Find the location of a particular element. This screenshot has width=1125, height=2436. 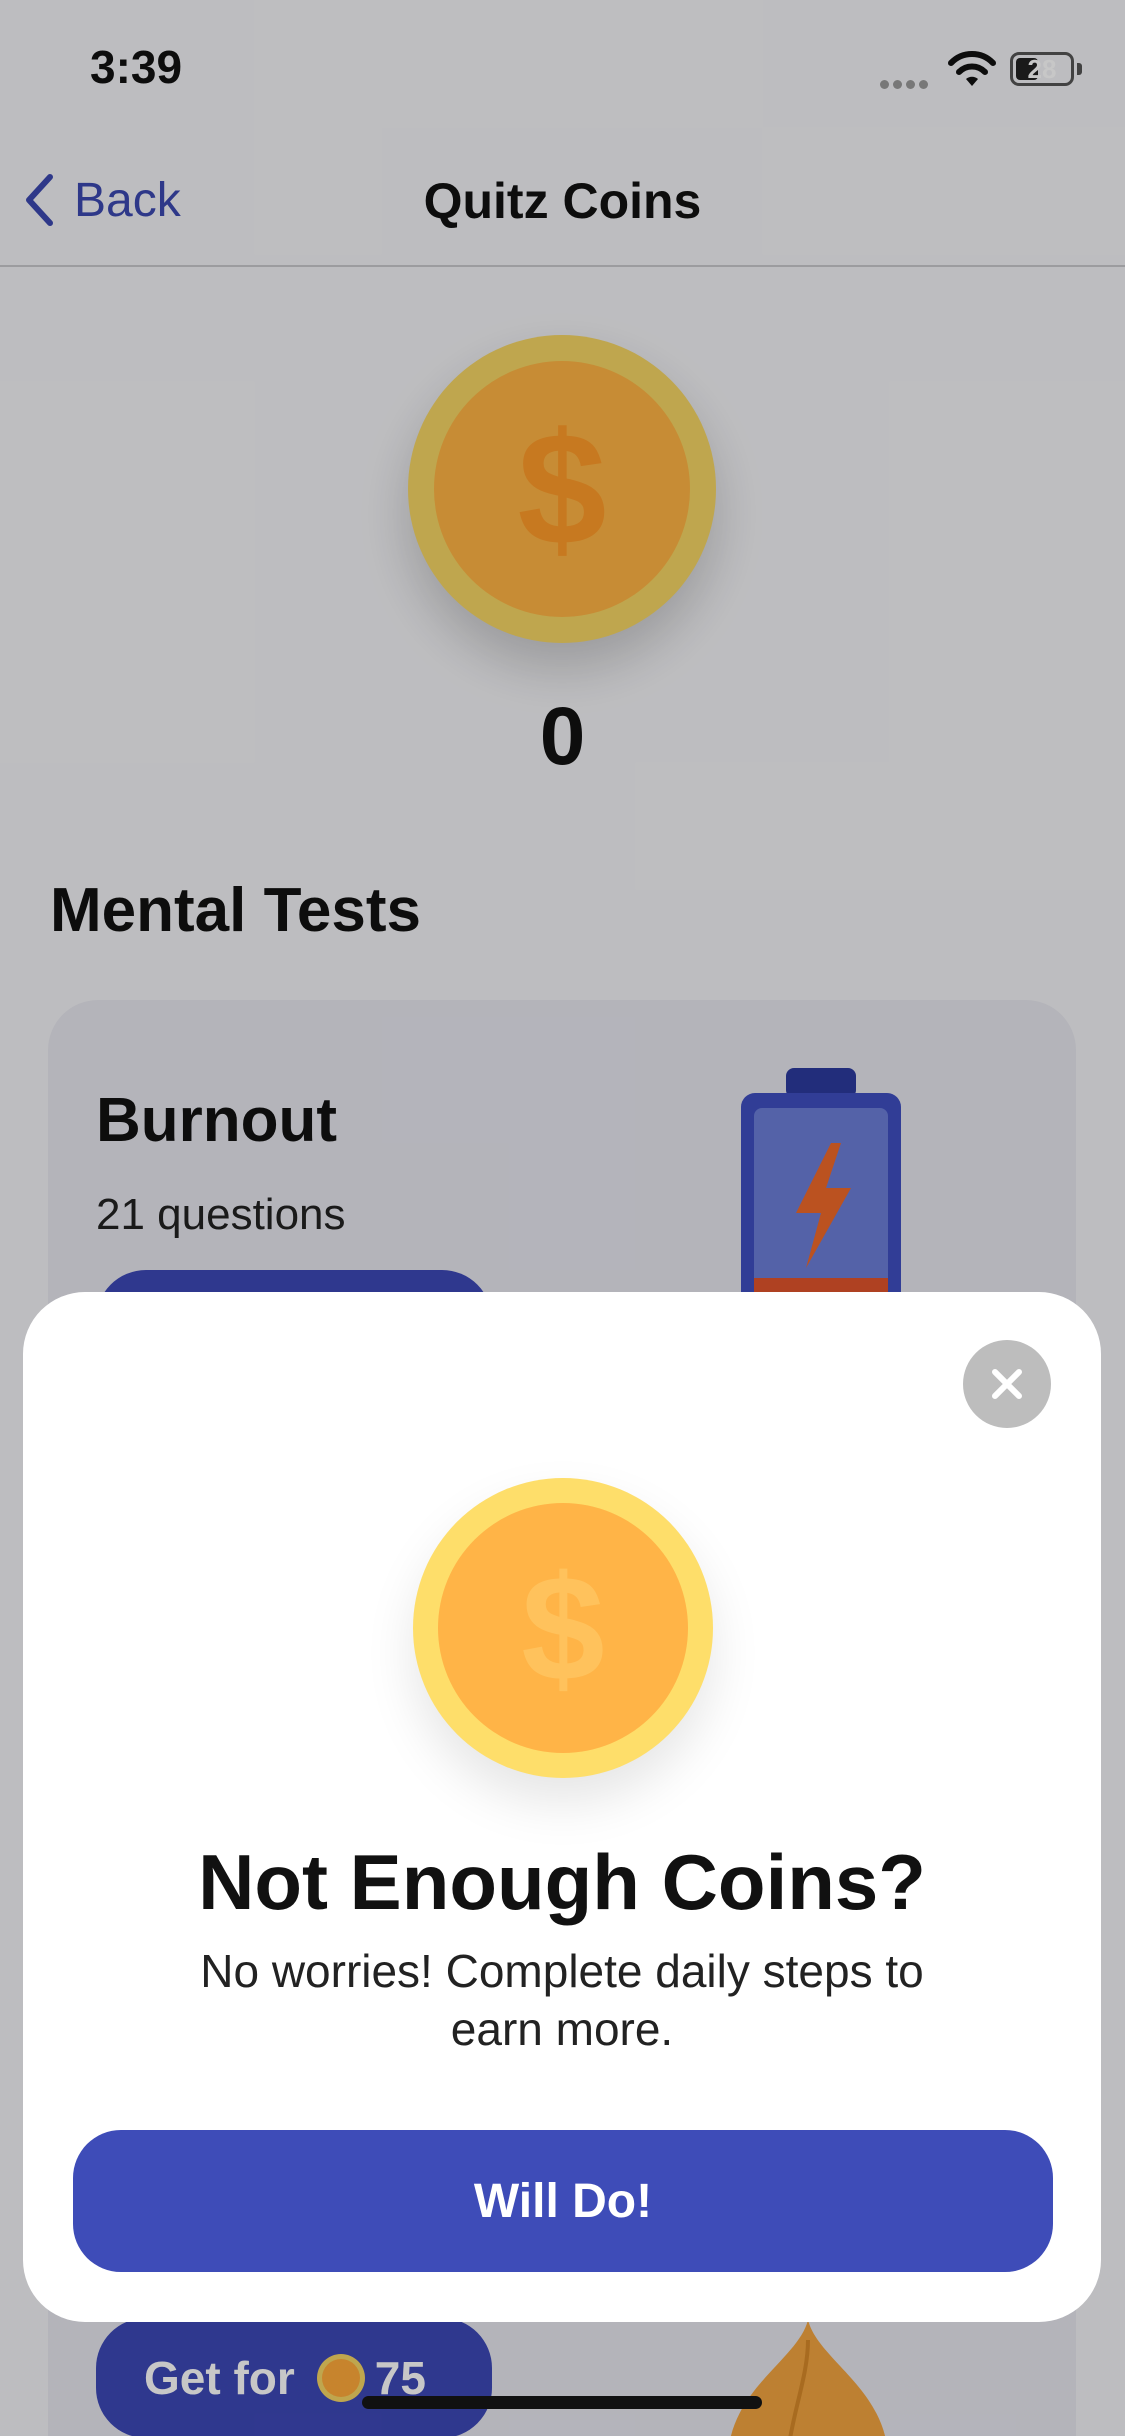

close-button is located at coordinates (1007, 1384).